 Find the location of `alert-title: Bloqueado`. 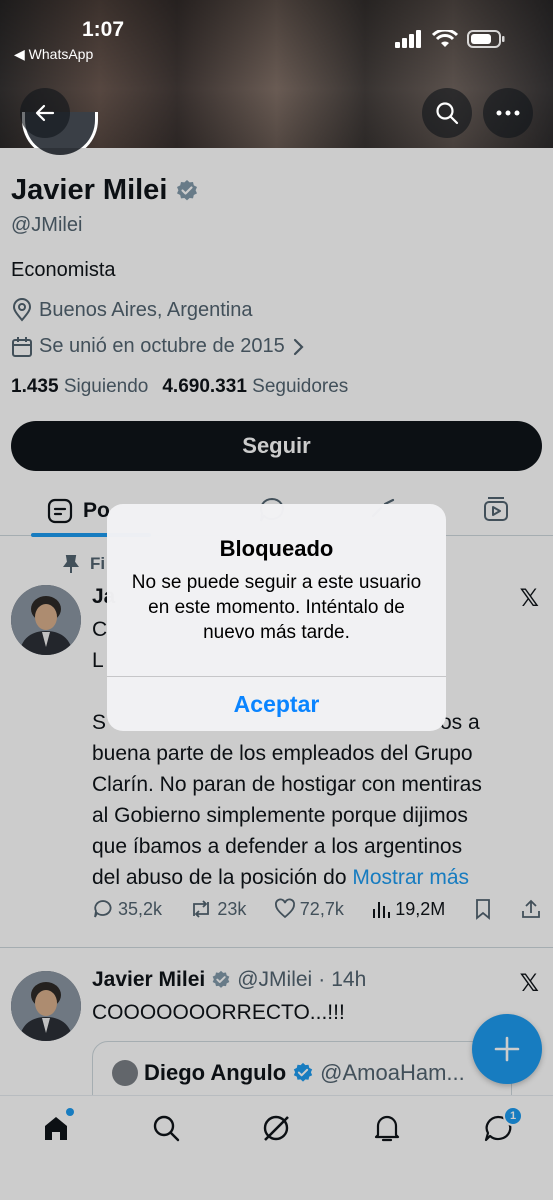

alert-title: Bloqueado is located at coordinates (276, 548).